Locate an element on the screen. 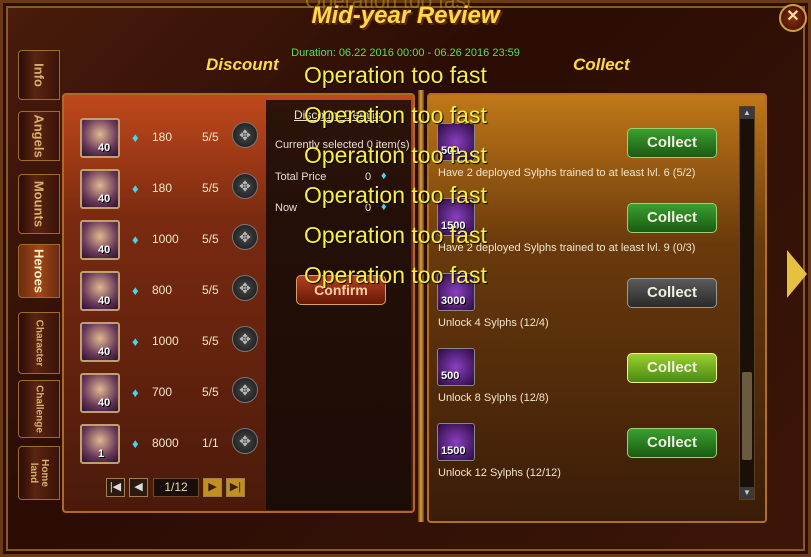 This screenshot has width=811, height=557. reward-quantity: 1500 is located at coordinates (453, 451).